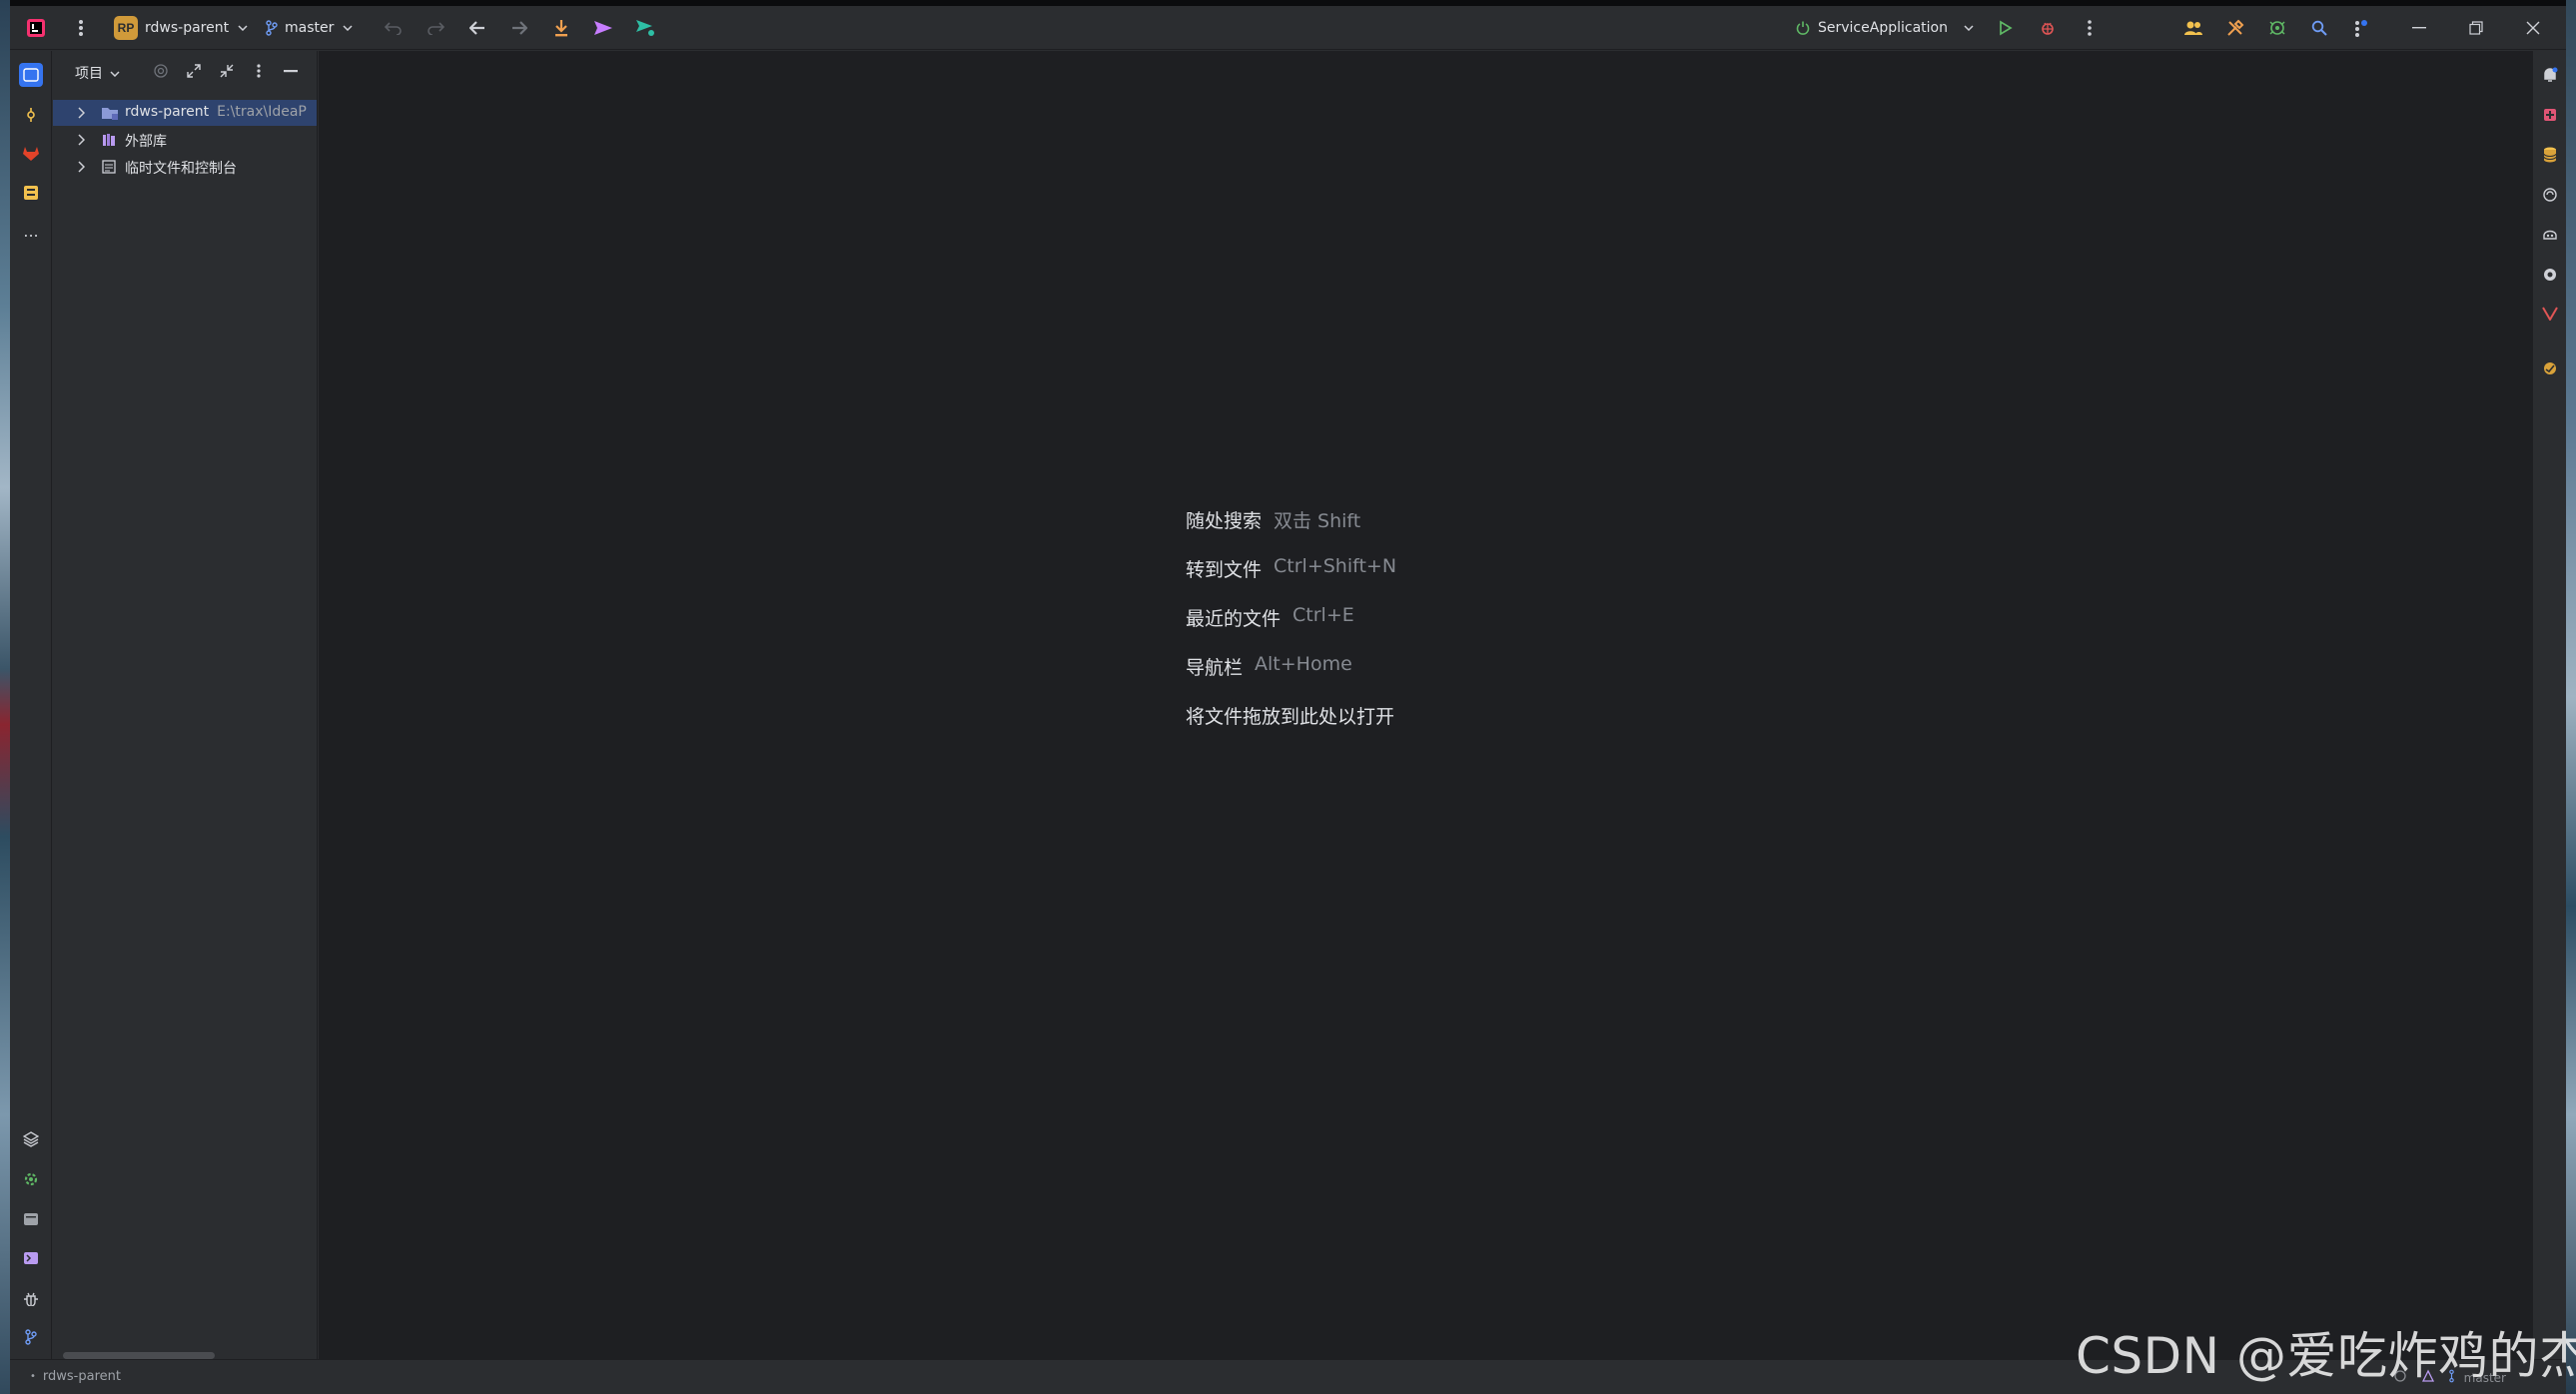 This screenshot has width=2576, height=1394. What do you see at coordinates (109, 142) in the screenshot?
I see `library-icon` at bounding box center [109, 142].